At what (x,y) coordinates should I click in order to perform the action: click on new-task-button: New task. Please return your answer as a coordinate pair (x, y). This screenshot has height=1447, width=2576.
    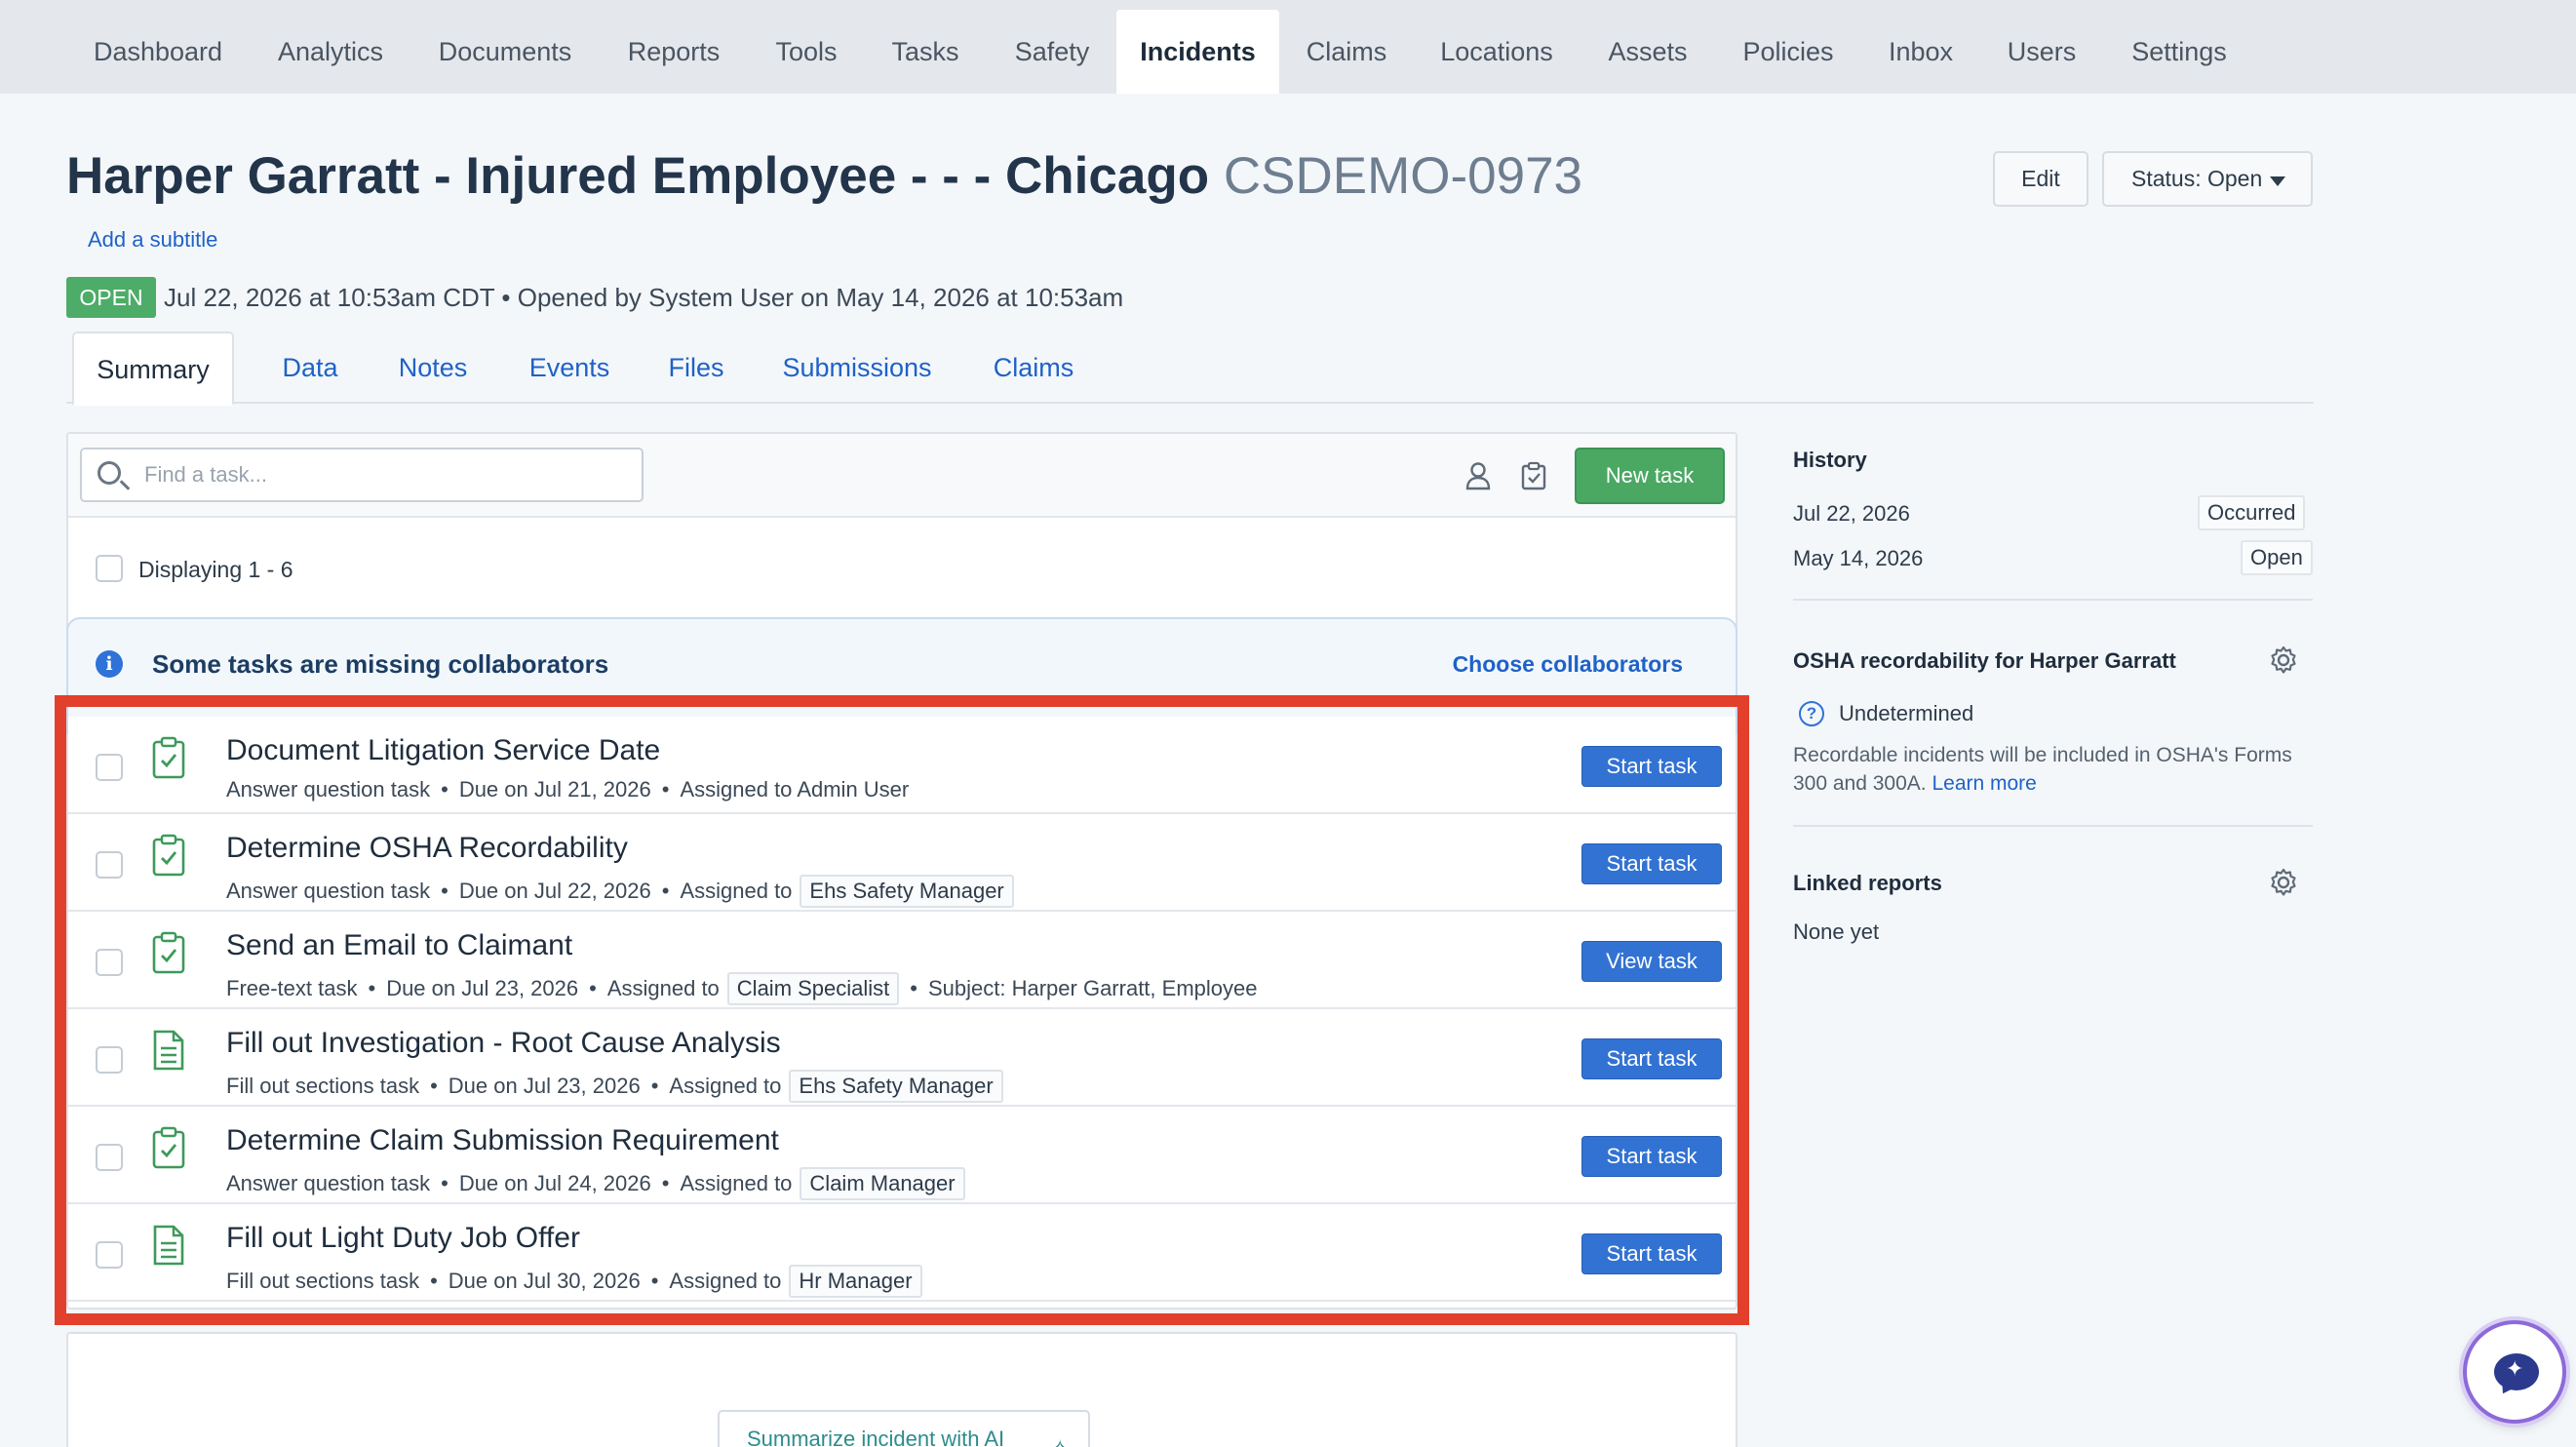
    Looking at the image, I should click on (1650, 476).